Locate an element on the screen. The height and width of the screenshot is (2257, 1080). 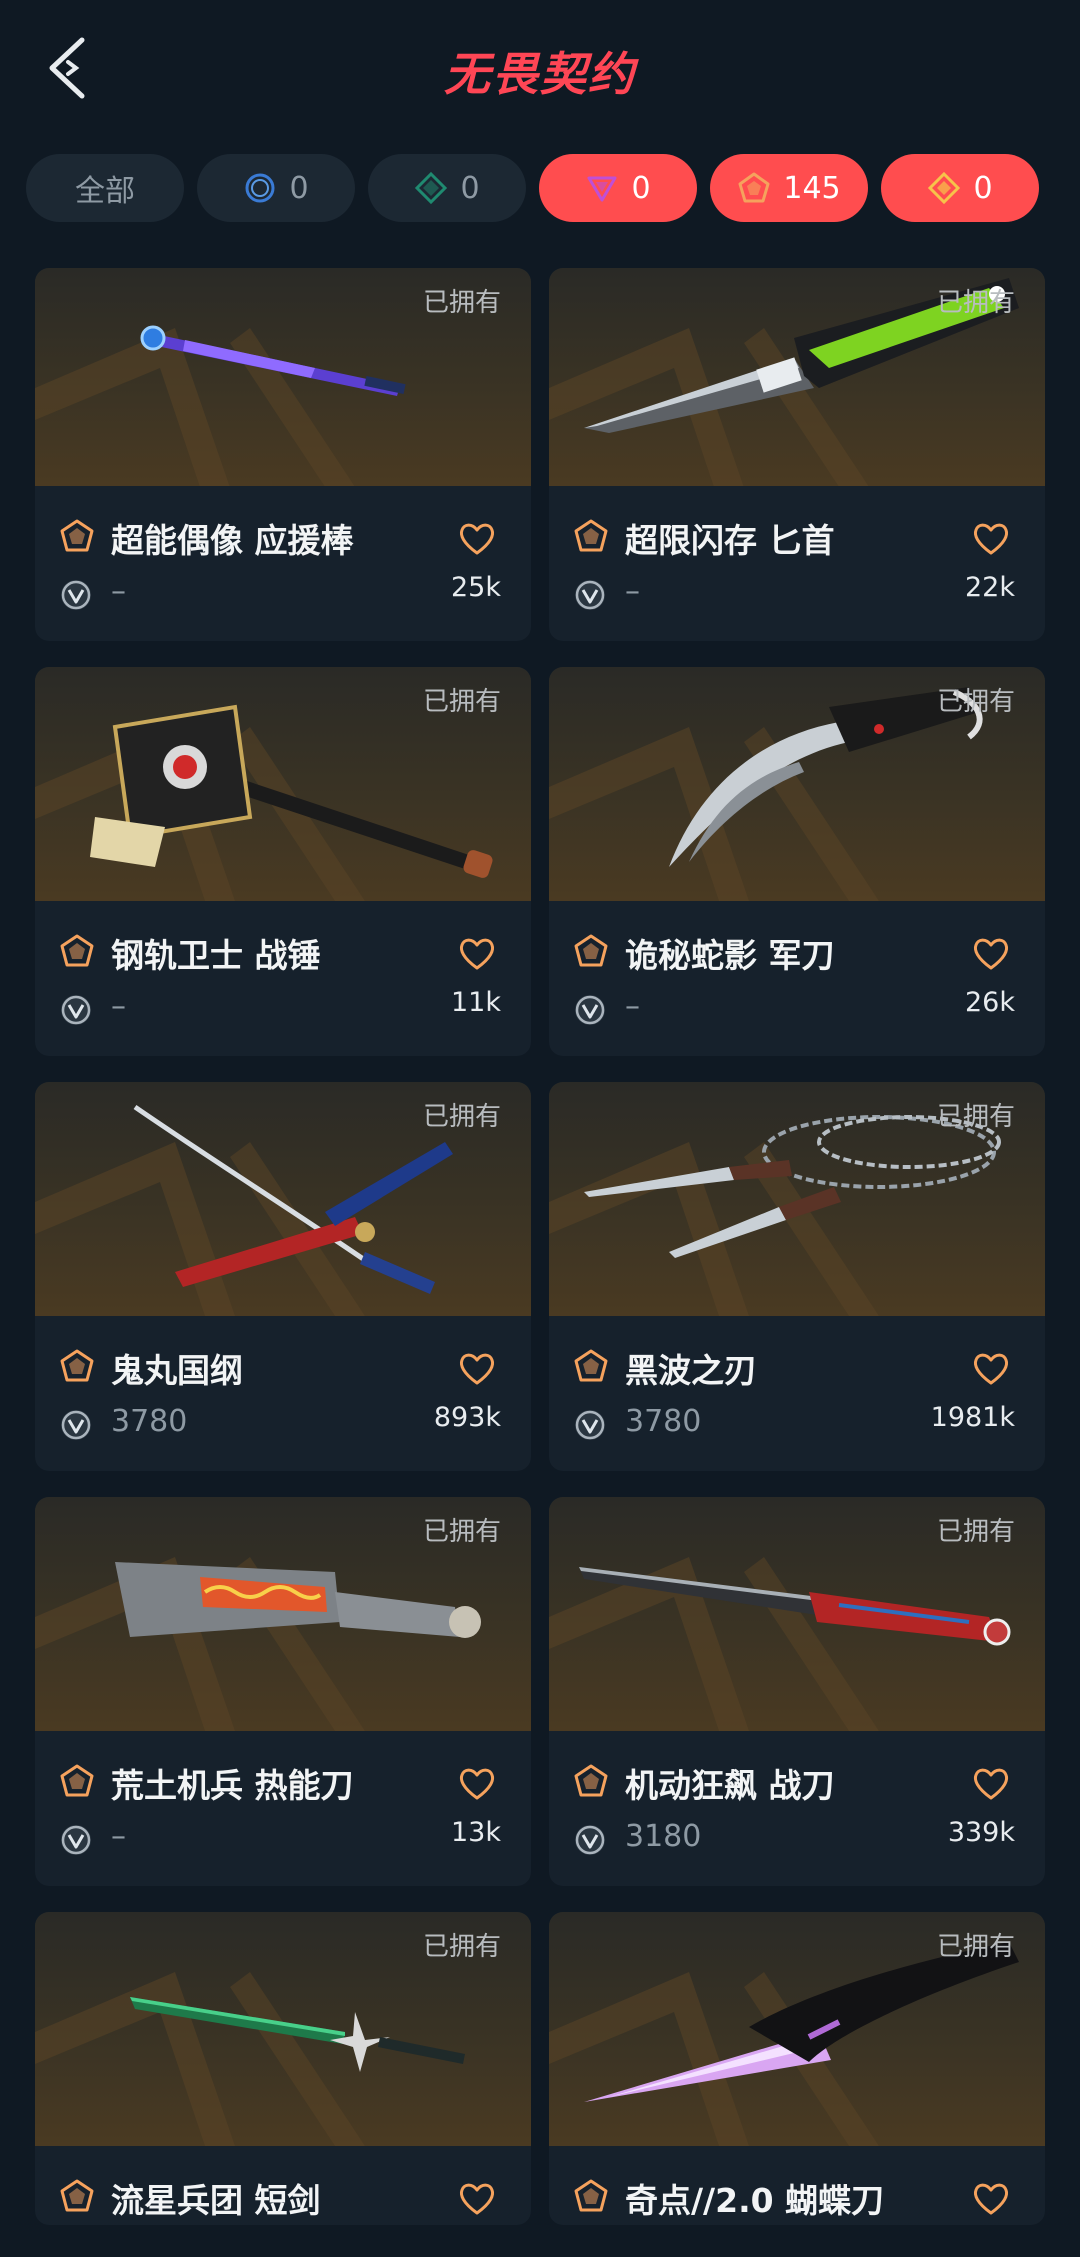
filter-deluxe-tier: 0 is located at coordinates (447, 188).